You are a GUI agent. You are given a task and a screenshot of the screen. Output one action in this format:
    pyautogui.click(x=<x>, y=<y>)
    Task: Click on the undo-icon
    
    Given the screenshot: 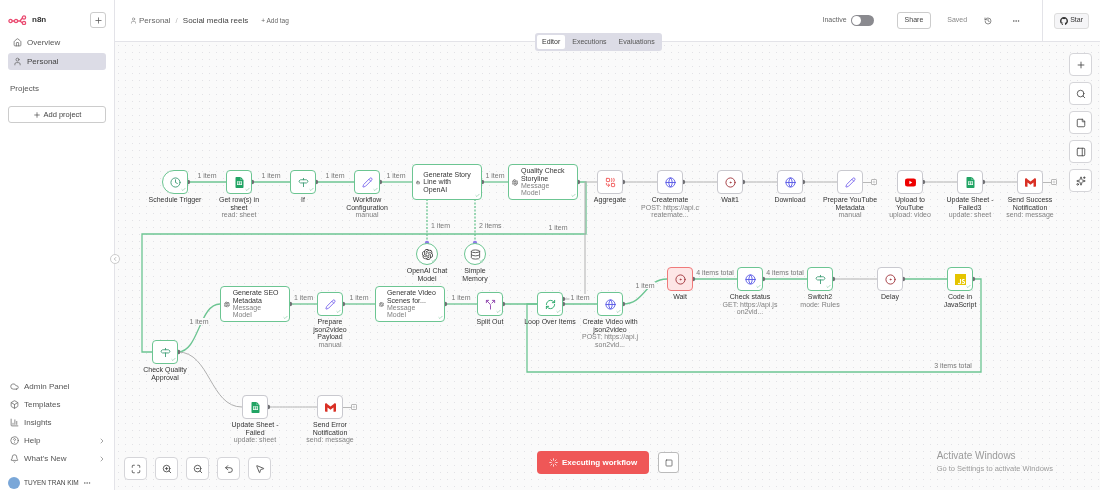 What is the action you would take?
    pyautogui.click(x=228, y=468)
    